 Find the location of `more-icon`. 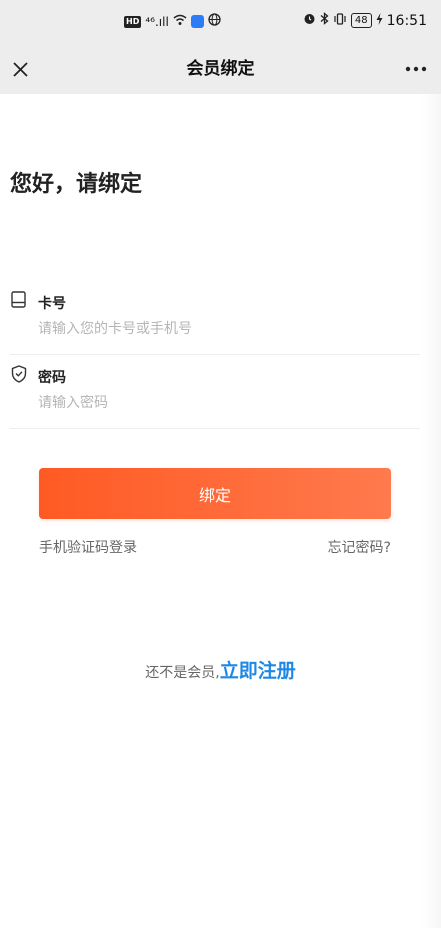

more-icon is located at coordinates (416, 69).